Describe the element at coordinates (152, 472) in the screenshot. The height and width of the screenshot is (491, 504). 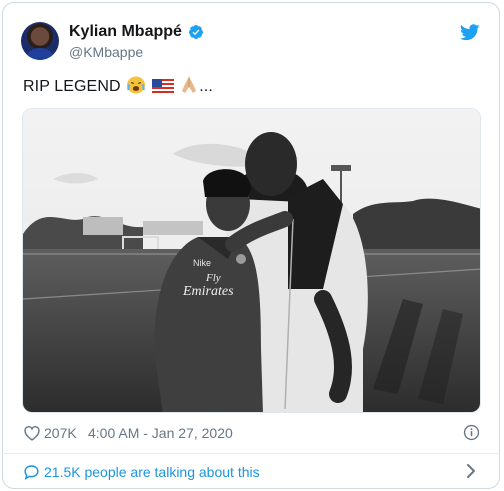
I see `conversation-link: 21.5K people are talking about this` at that location.